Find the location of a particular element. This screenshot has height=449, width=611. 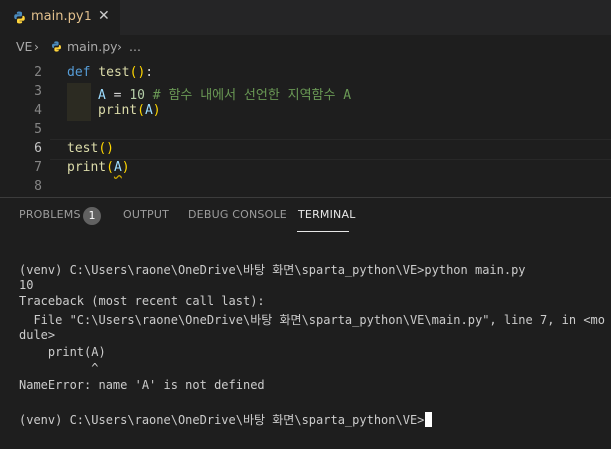

code-line-4: print(A) is located at coordinates (129, 110).